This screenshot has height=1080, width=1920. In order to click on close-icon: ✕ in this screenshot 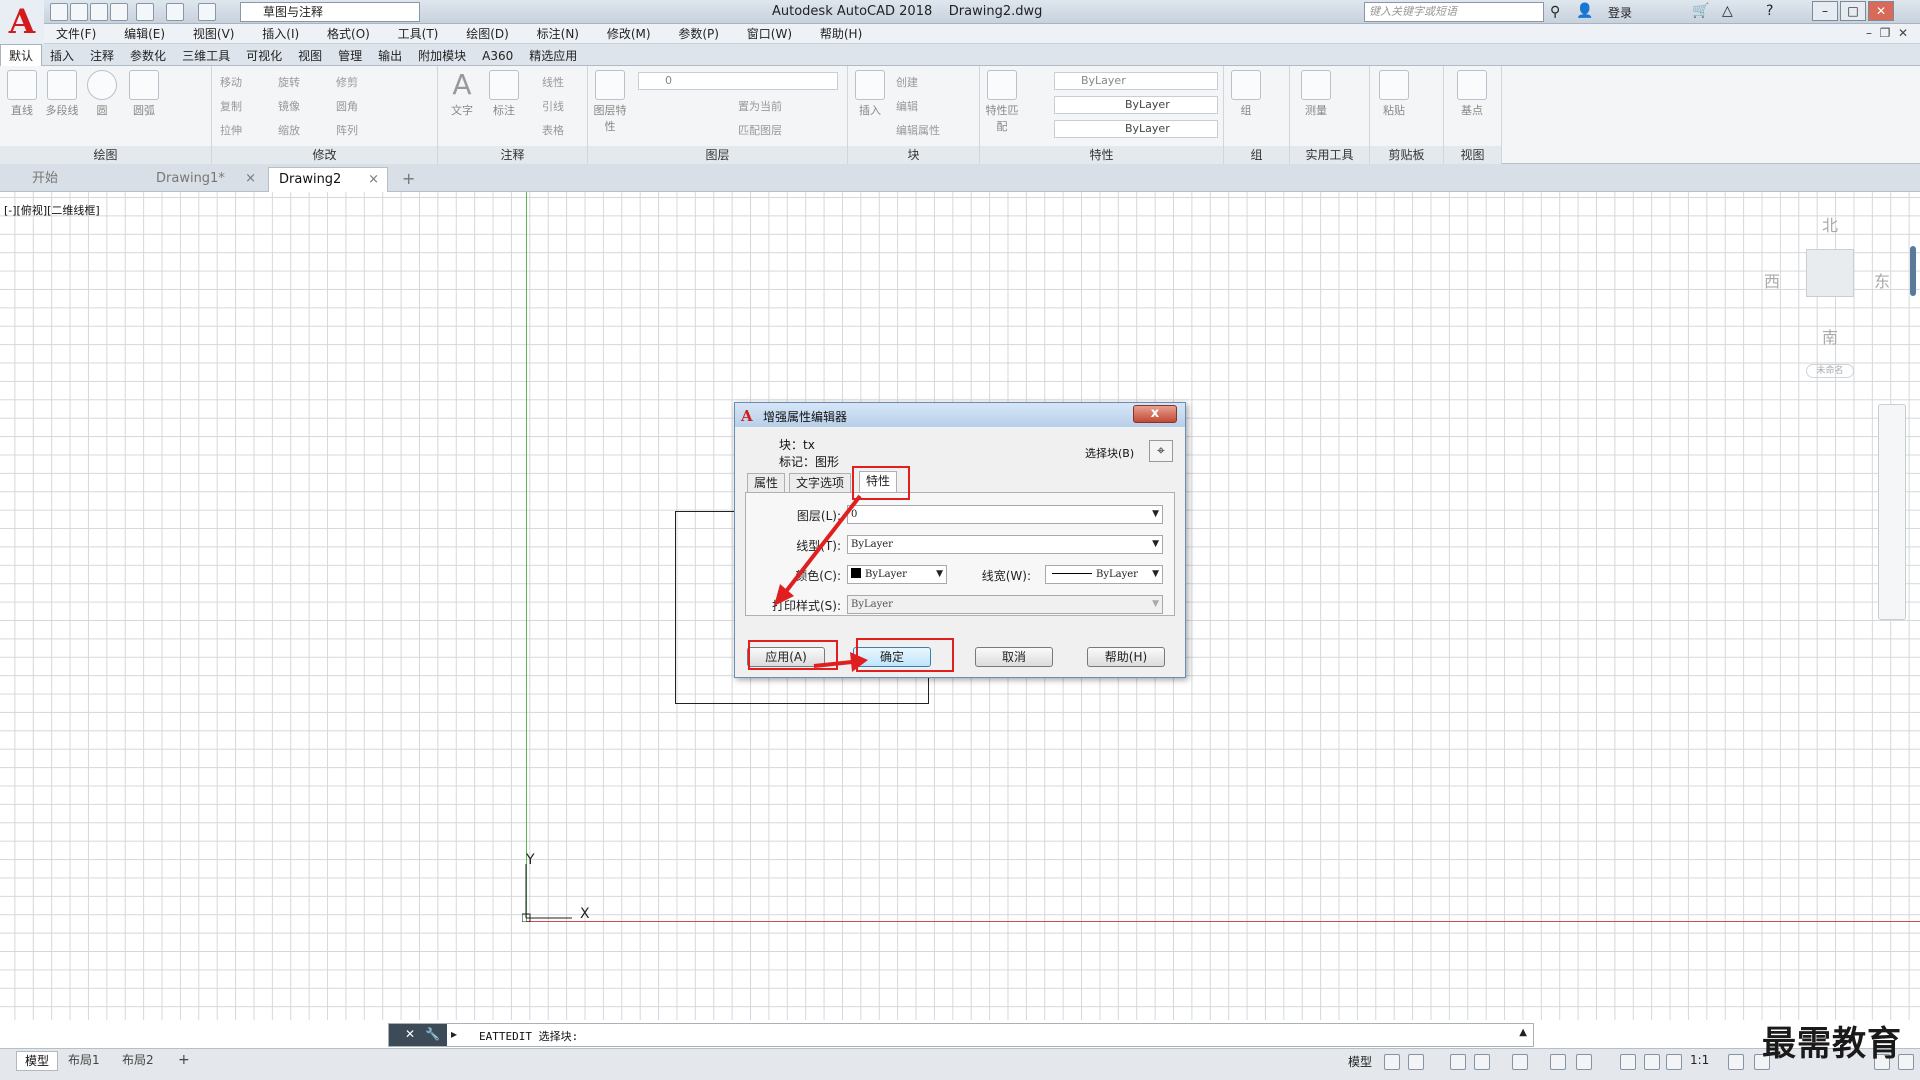, I will do `click(410, 1034)`.